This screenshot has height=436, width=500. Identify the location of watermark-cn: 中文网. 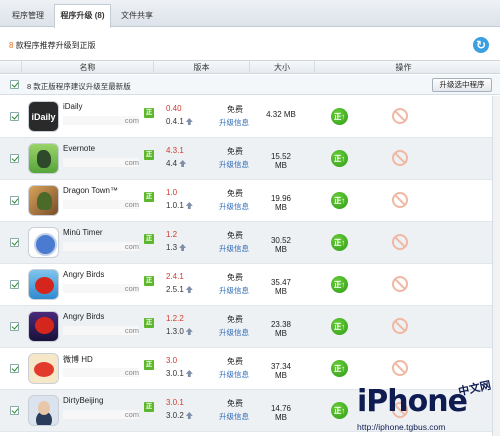
(475, 389).